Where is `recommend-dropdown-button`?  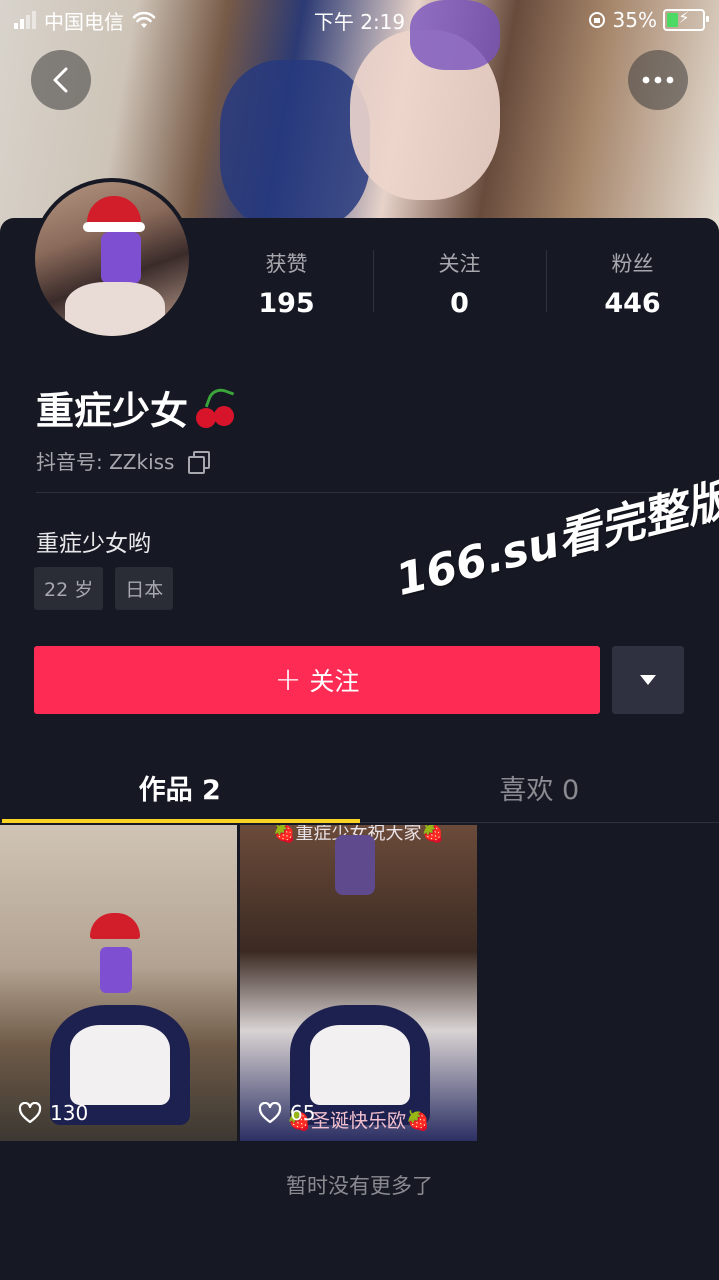 recommend-dropdown-button is located at coordinates (648, 680).